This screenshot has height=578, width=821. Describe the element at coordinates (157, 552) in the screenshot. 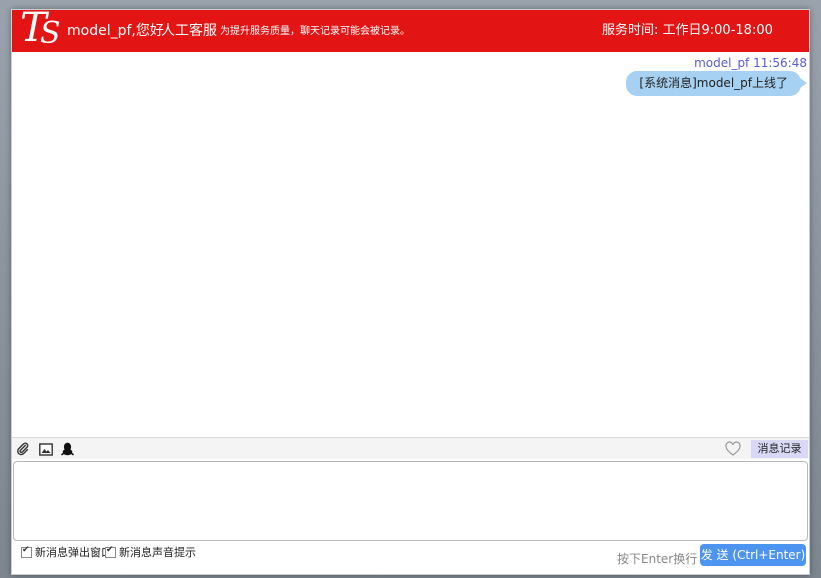

I see `sound-checkbox-label: 新消息声音提示` at that location.